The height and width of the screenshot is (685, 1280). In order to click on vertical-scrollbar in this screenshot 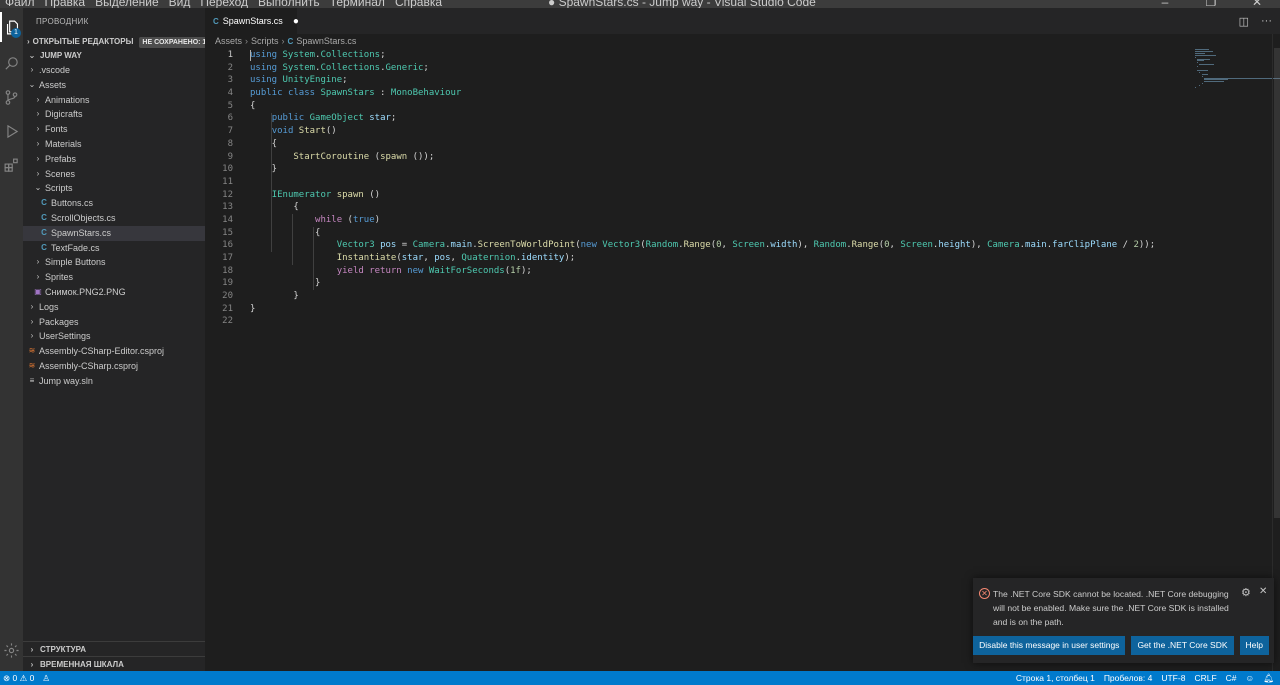, I will do `click(1276, 352)`.